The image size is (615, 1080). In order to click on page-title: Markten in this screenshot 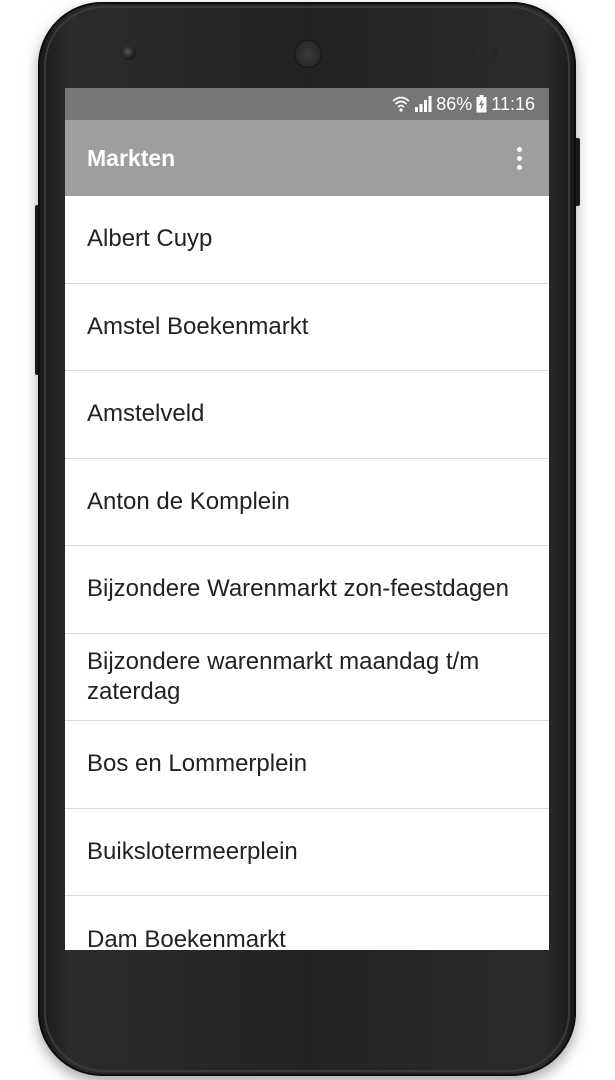, I will do `click(131, 158)`.